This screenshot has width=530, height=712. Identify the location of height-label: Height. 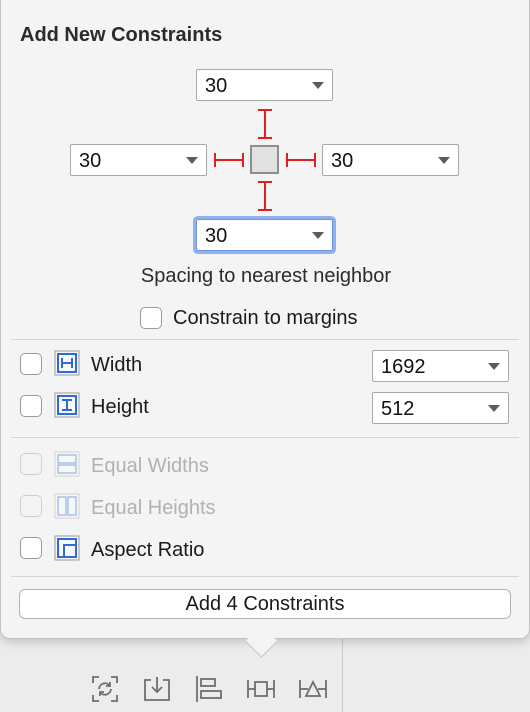
(120, 407).